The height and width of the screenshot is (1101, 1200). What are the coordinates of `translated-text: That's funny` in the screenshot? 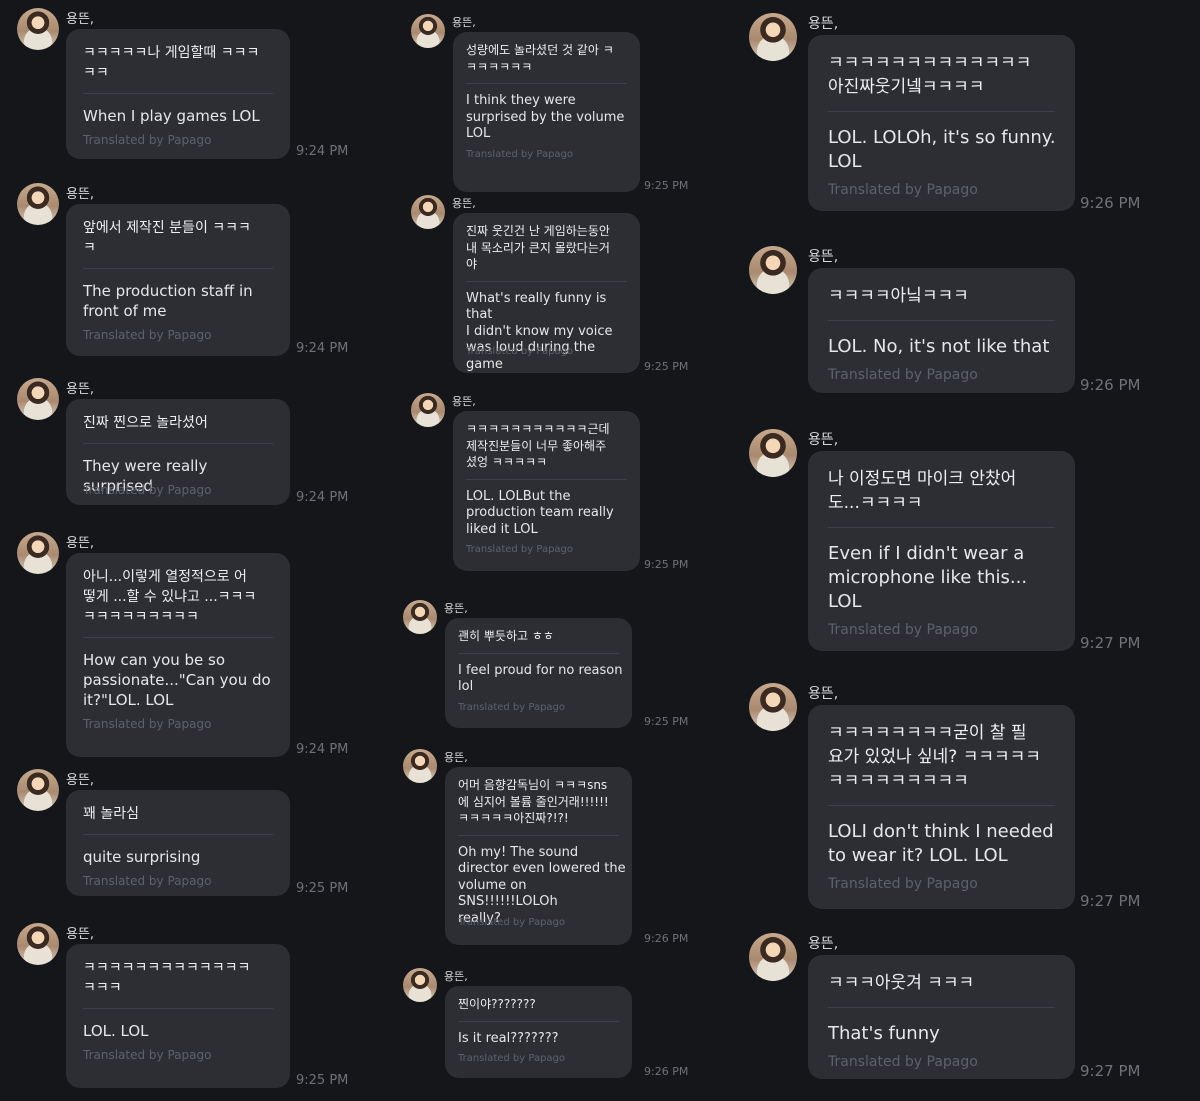 It's located at (884, 1033).